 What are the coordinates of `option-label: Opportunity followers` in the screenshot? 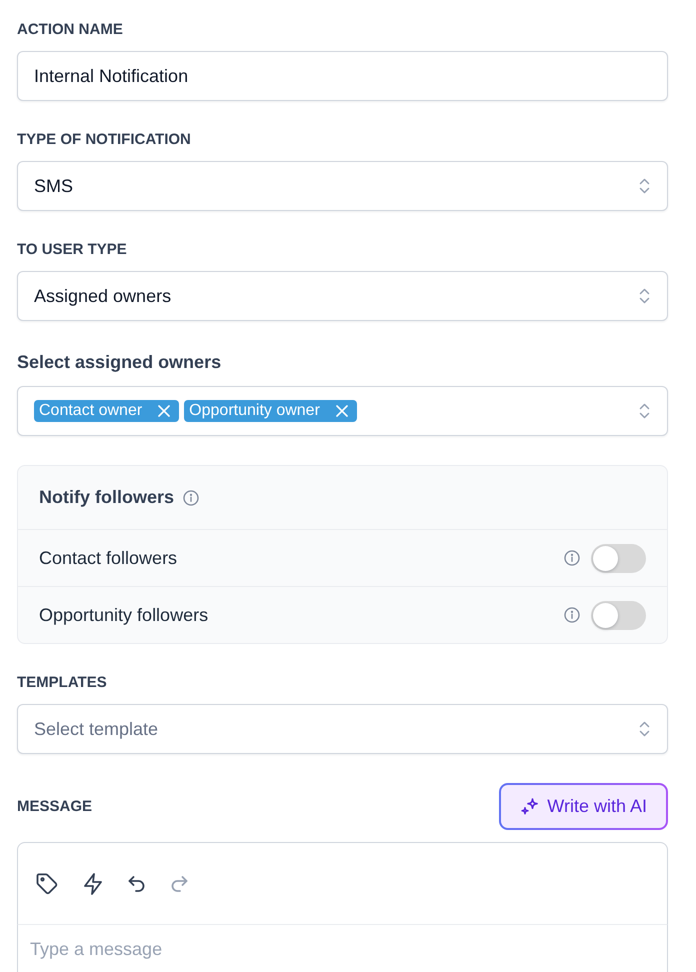 It's located at (123, 615).